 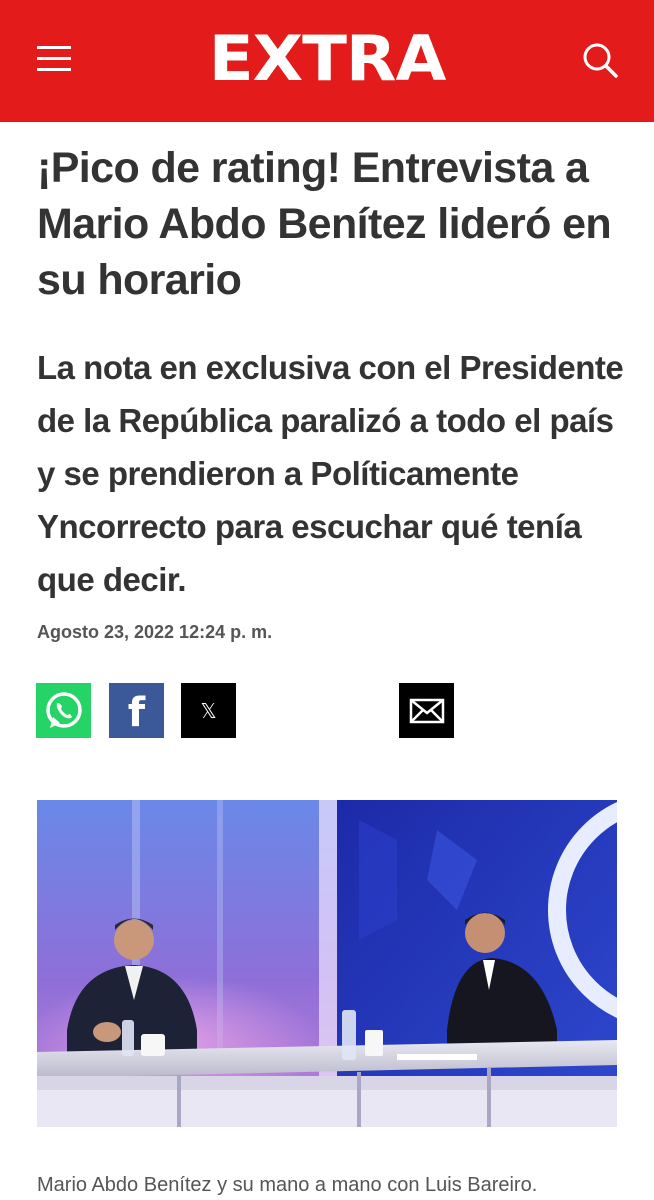 I want to click on share-facebook-button: f, so click(x=136, y=710).